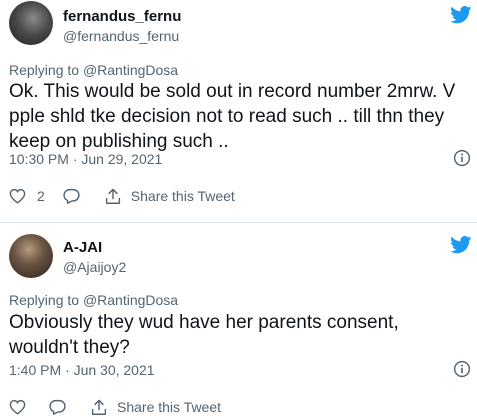 This screenshot has width=477, height=417. What do you see at coordinates (94, 267) in the screenshot?
I see `user-handle: @Ajaijoy2` at bounding box center [94, 267].